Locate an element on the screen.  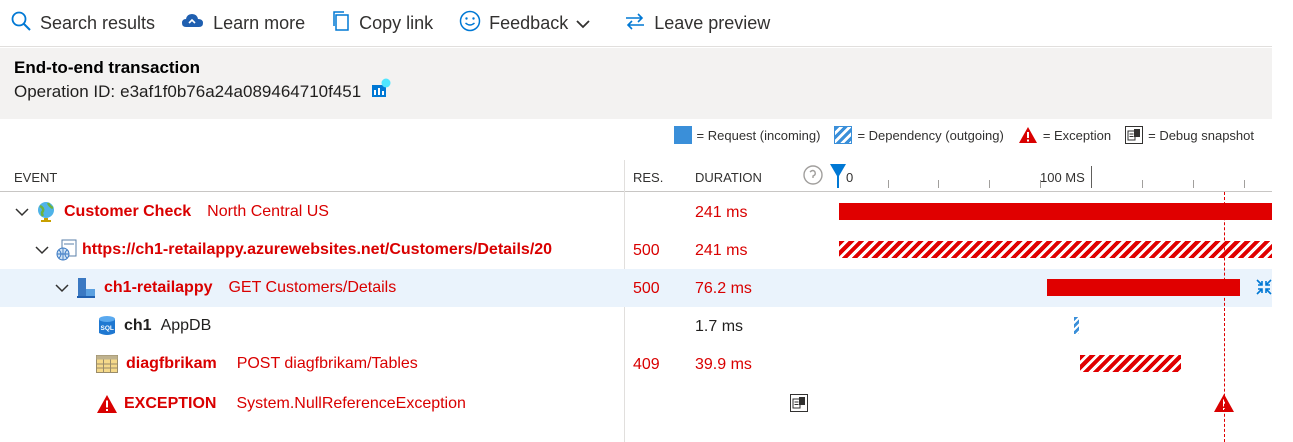
event-name: Customer Check is located at coordinates (127, 212).